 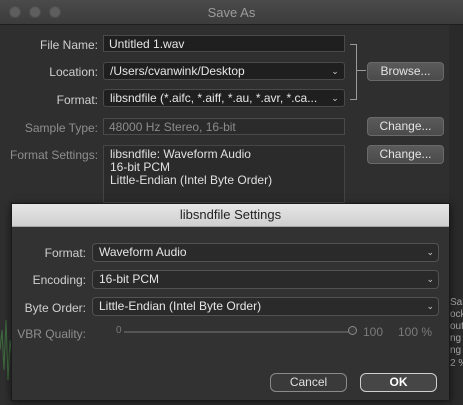 I want to click on sheet-format-select: Waveform Audio ⌄, so click(x=265, y=252).